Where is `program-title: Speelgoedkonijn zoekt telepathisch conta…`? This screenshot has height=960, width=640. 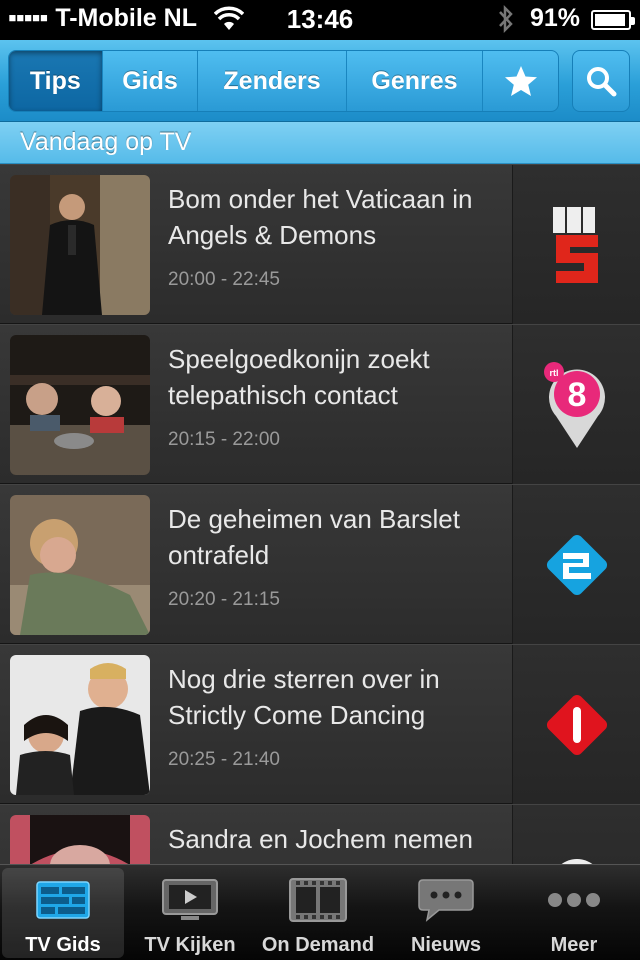
program-title: Speelgoedkonijn zoekt telepathisch conta… is located at coordinates (299, 377).